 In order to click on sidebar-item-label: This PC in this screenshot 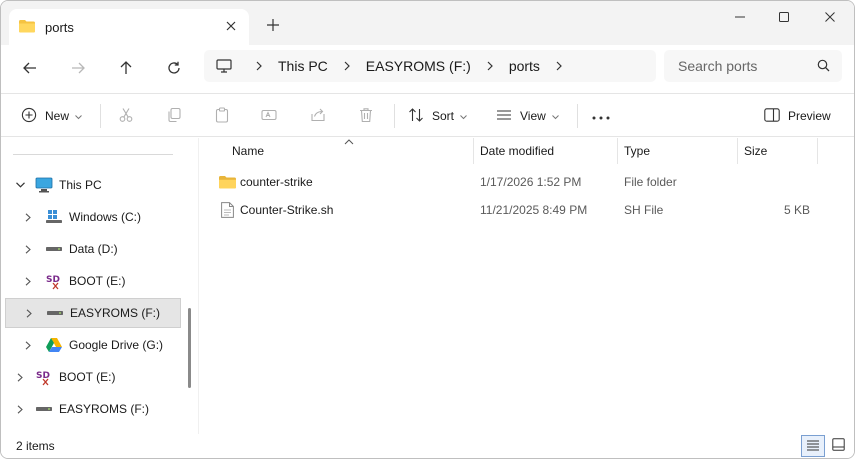, I will do `click(80, 185)`.